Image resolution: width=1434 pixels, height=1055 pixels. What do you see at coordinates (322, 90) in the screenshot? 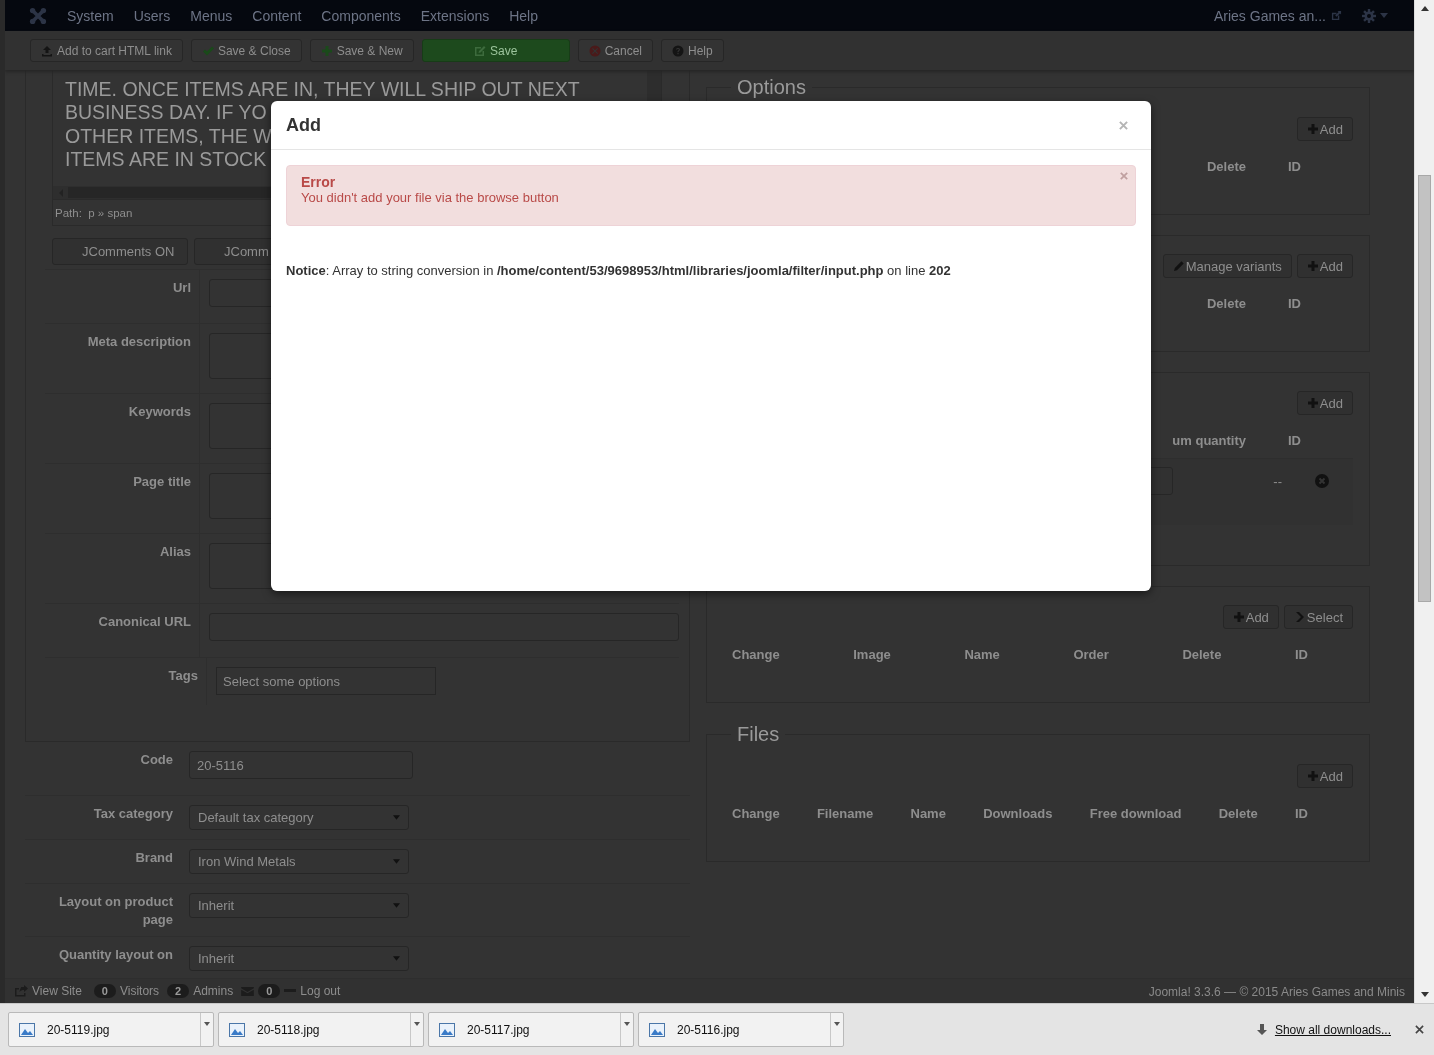
I see `editor-text-line: TIME. ONCE ITEMS ARE IN, THEY WILL SHIP OUT NEXT` at bounding box center [322, 90].